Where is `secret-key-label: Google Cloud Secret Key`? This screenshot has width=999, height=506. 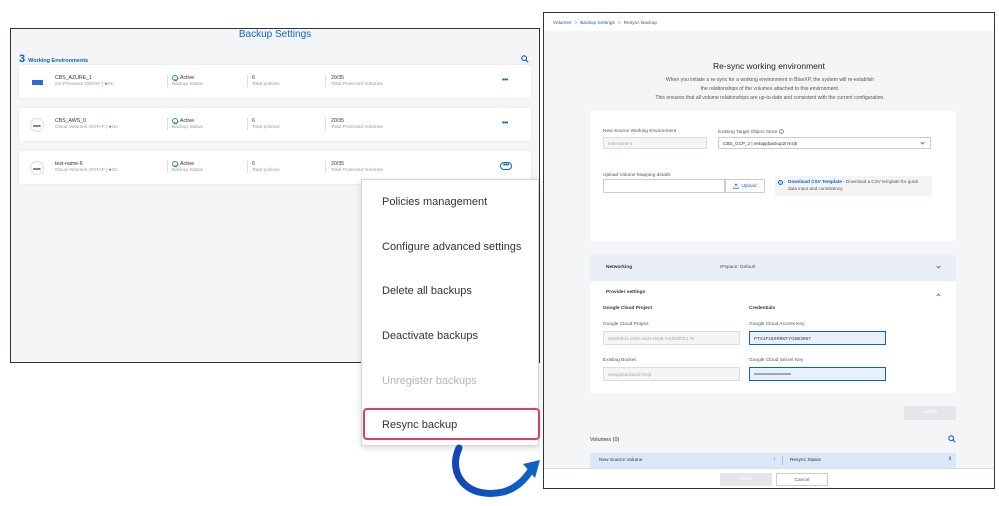
secret-key-label: Google Cloud Secret Key is located at coordinates (776, 360).